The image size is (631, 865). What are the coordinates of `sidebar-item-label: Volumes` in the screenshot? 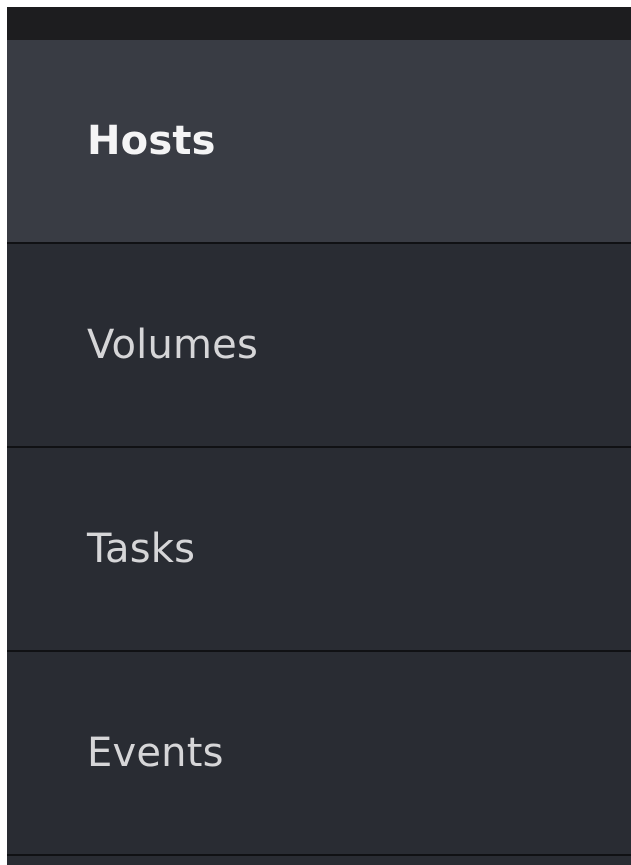 It's located at (173, 345).